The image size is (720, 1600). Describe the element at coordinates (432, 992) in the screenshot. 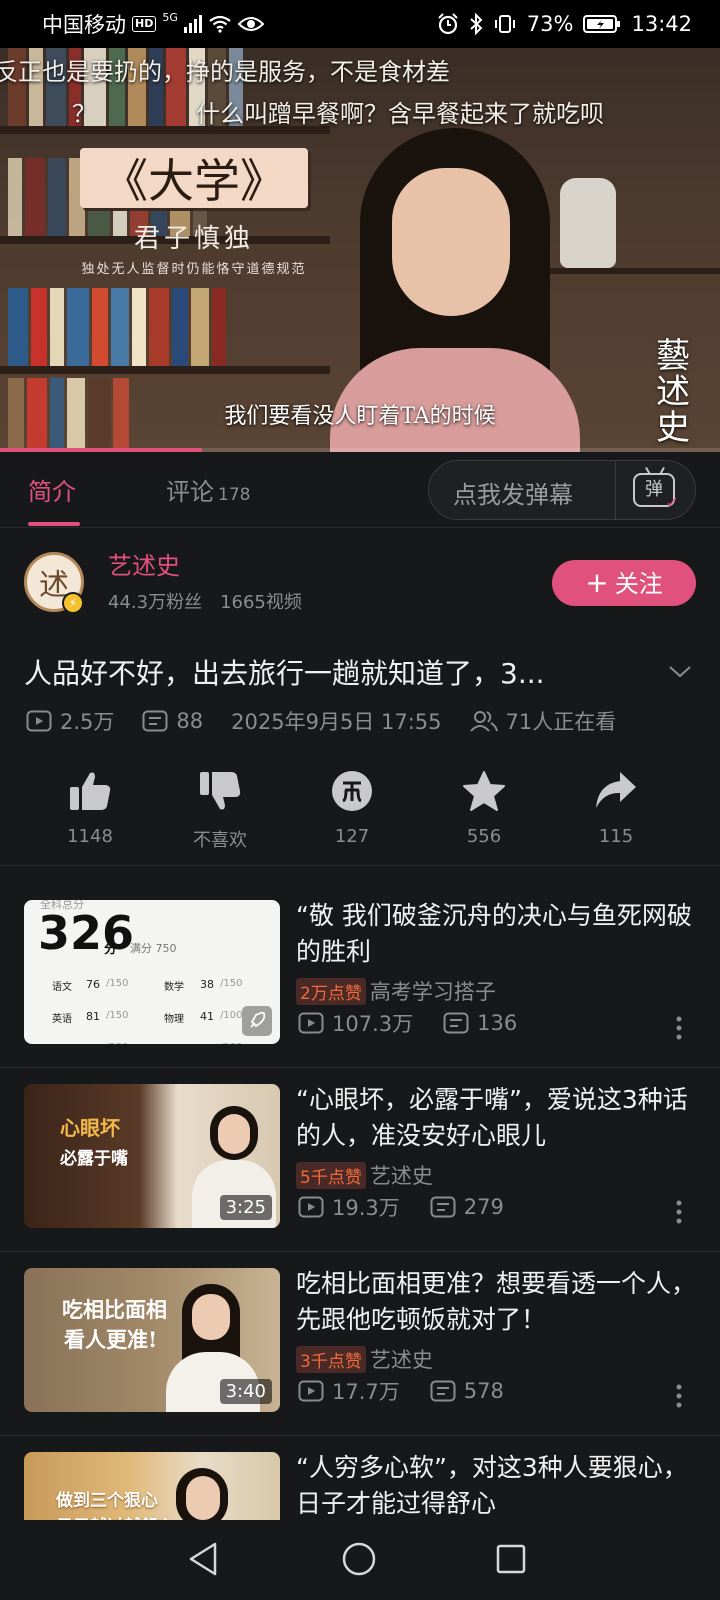

I see `recommended-author: 高考学习搭子` at that location.